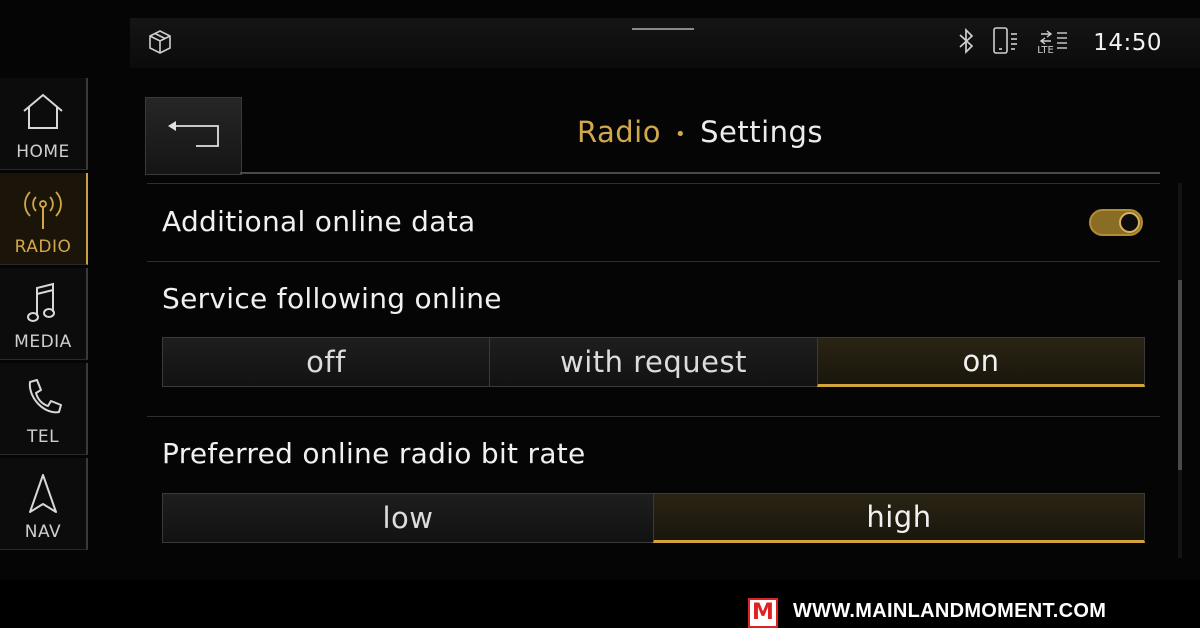 This screenshot has width=1200, height=628. I want to click on service-following-option-on: on, so click(981, 362).